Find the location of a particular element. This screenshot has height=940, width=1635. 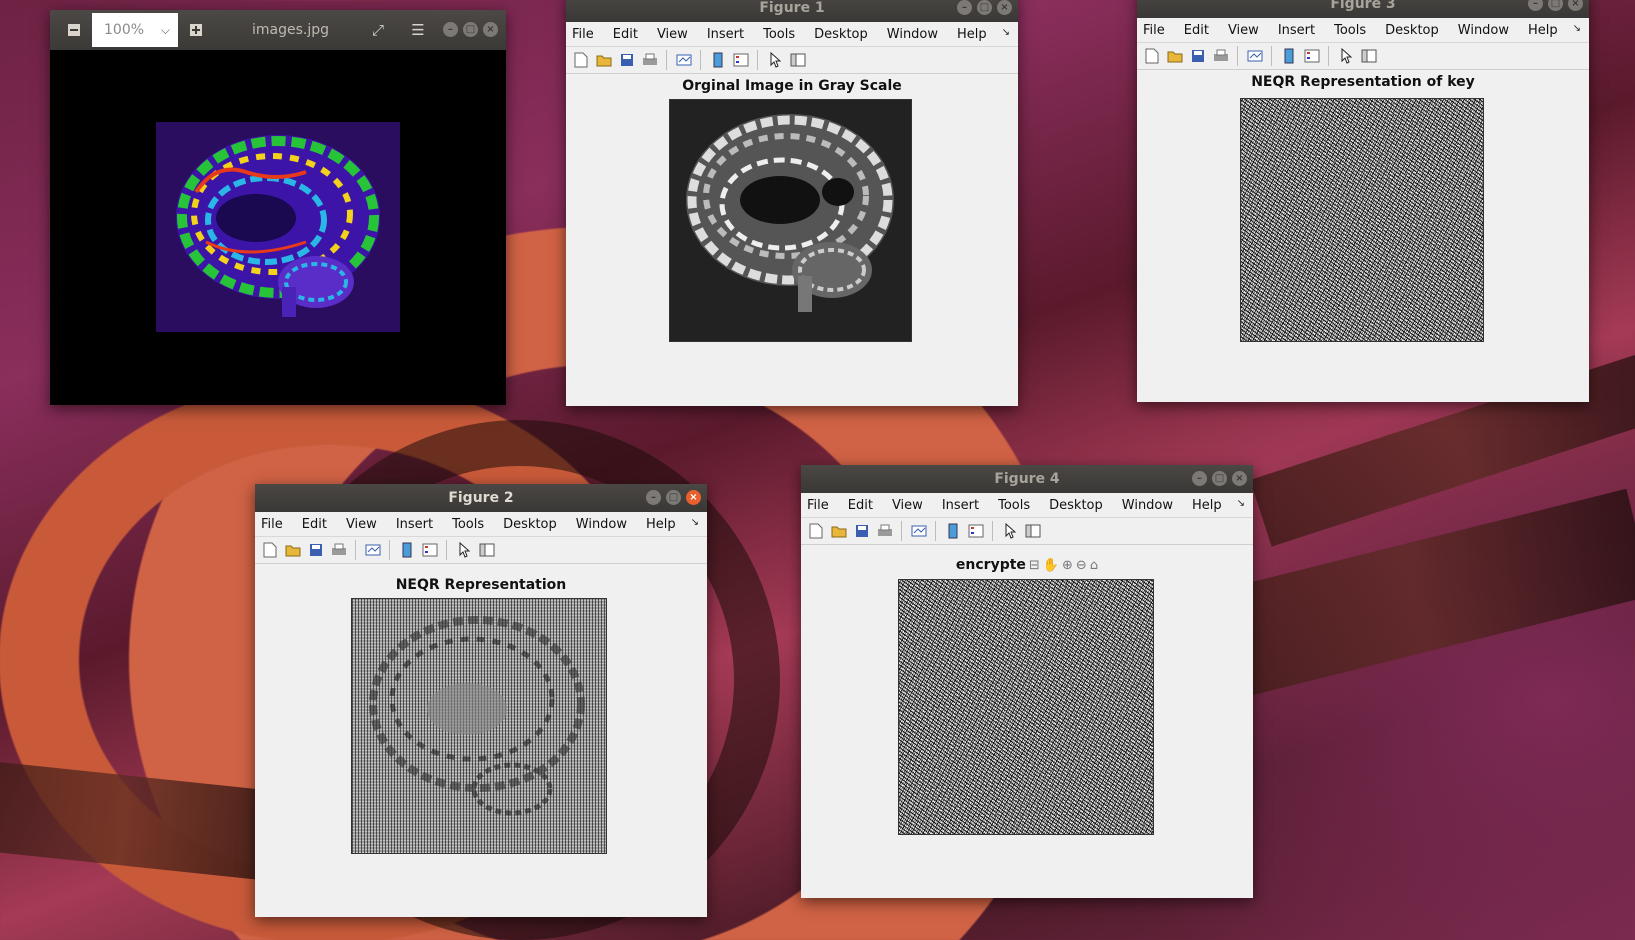

figure-toolbar is located at coordinates (1027, 531).